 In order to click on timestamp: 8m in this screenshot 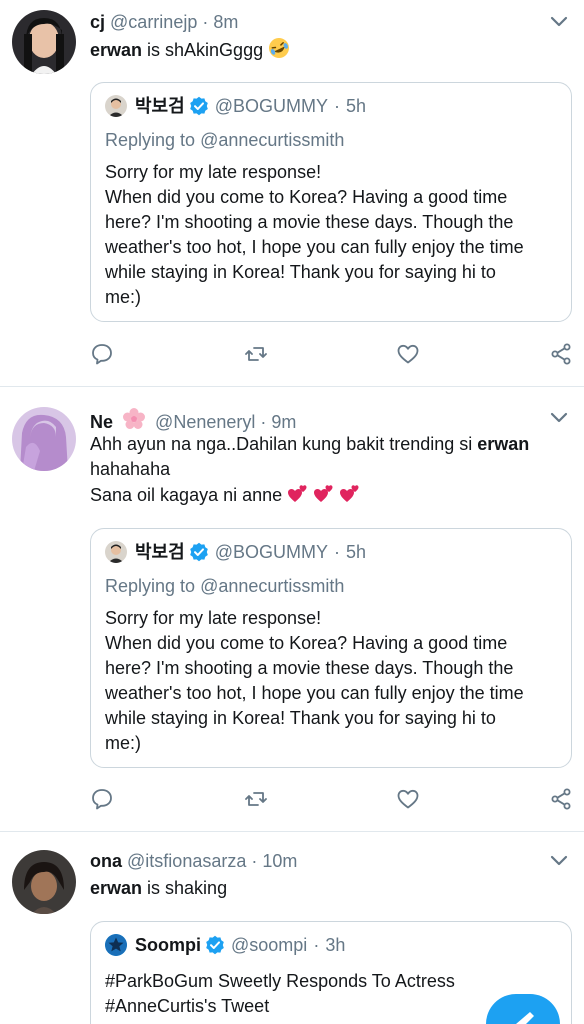, I will do `click(225, 22)`.